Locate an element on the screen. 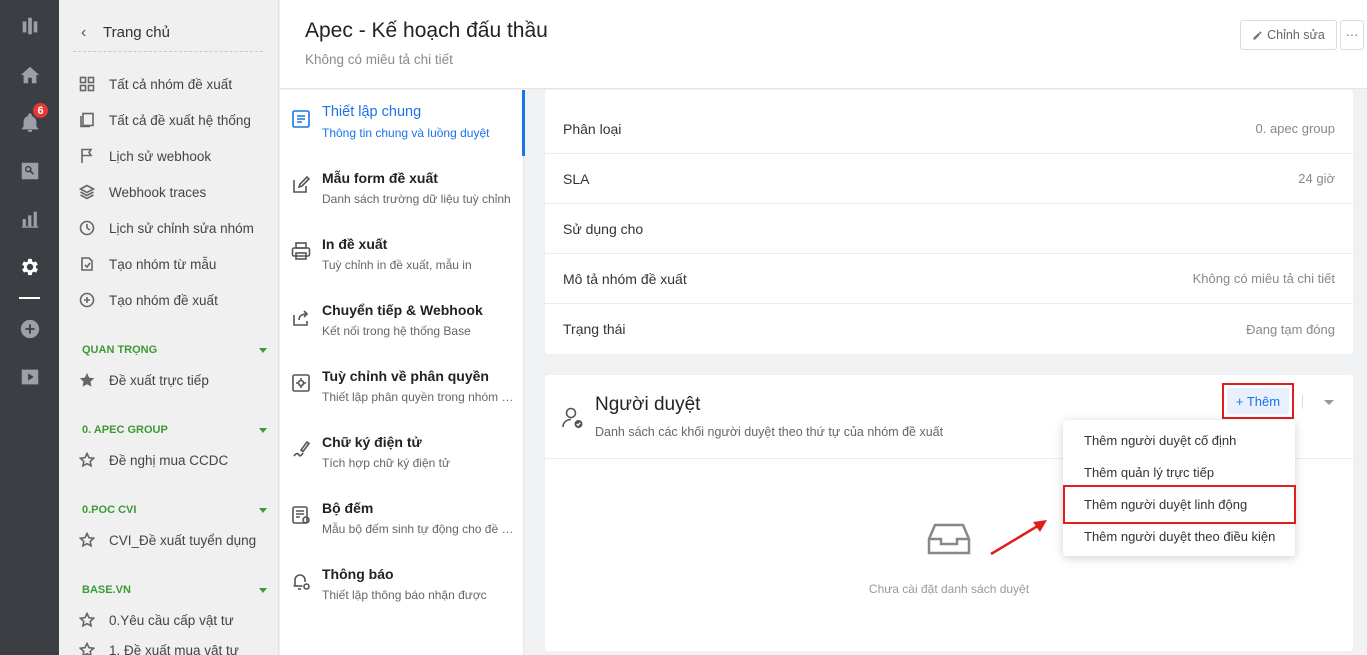 The height and width of the screenshot is (655, 1367). add-approver-button: + Thêm is located at coordinates (1258, 401).